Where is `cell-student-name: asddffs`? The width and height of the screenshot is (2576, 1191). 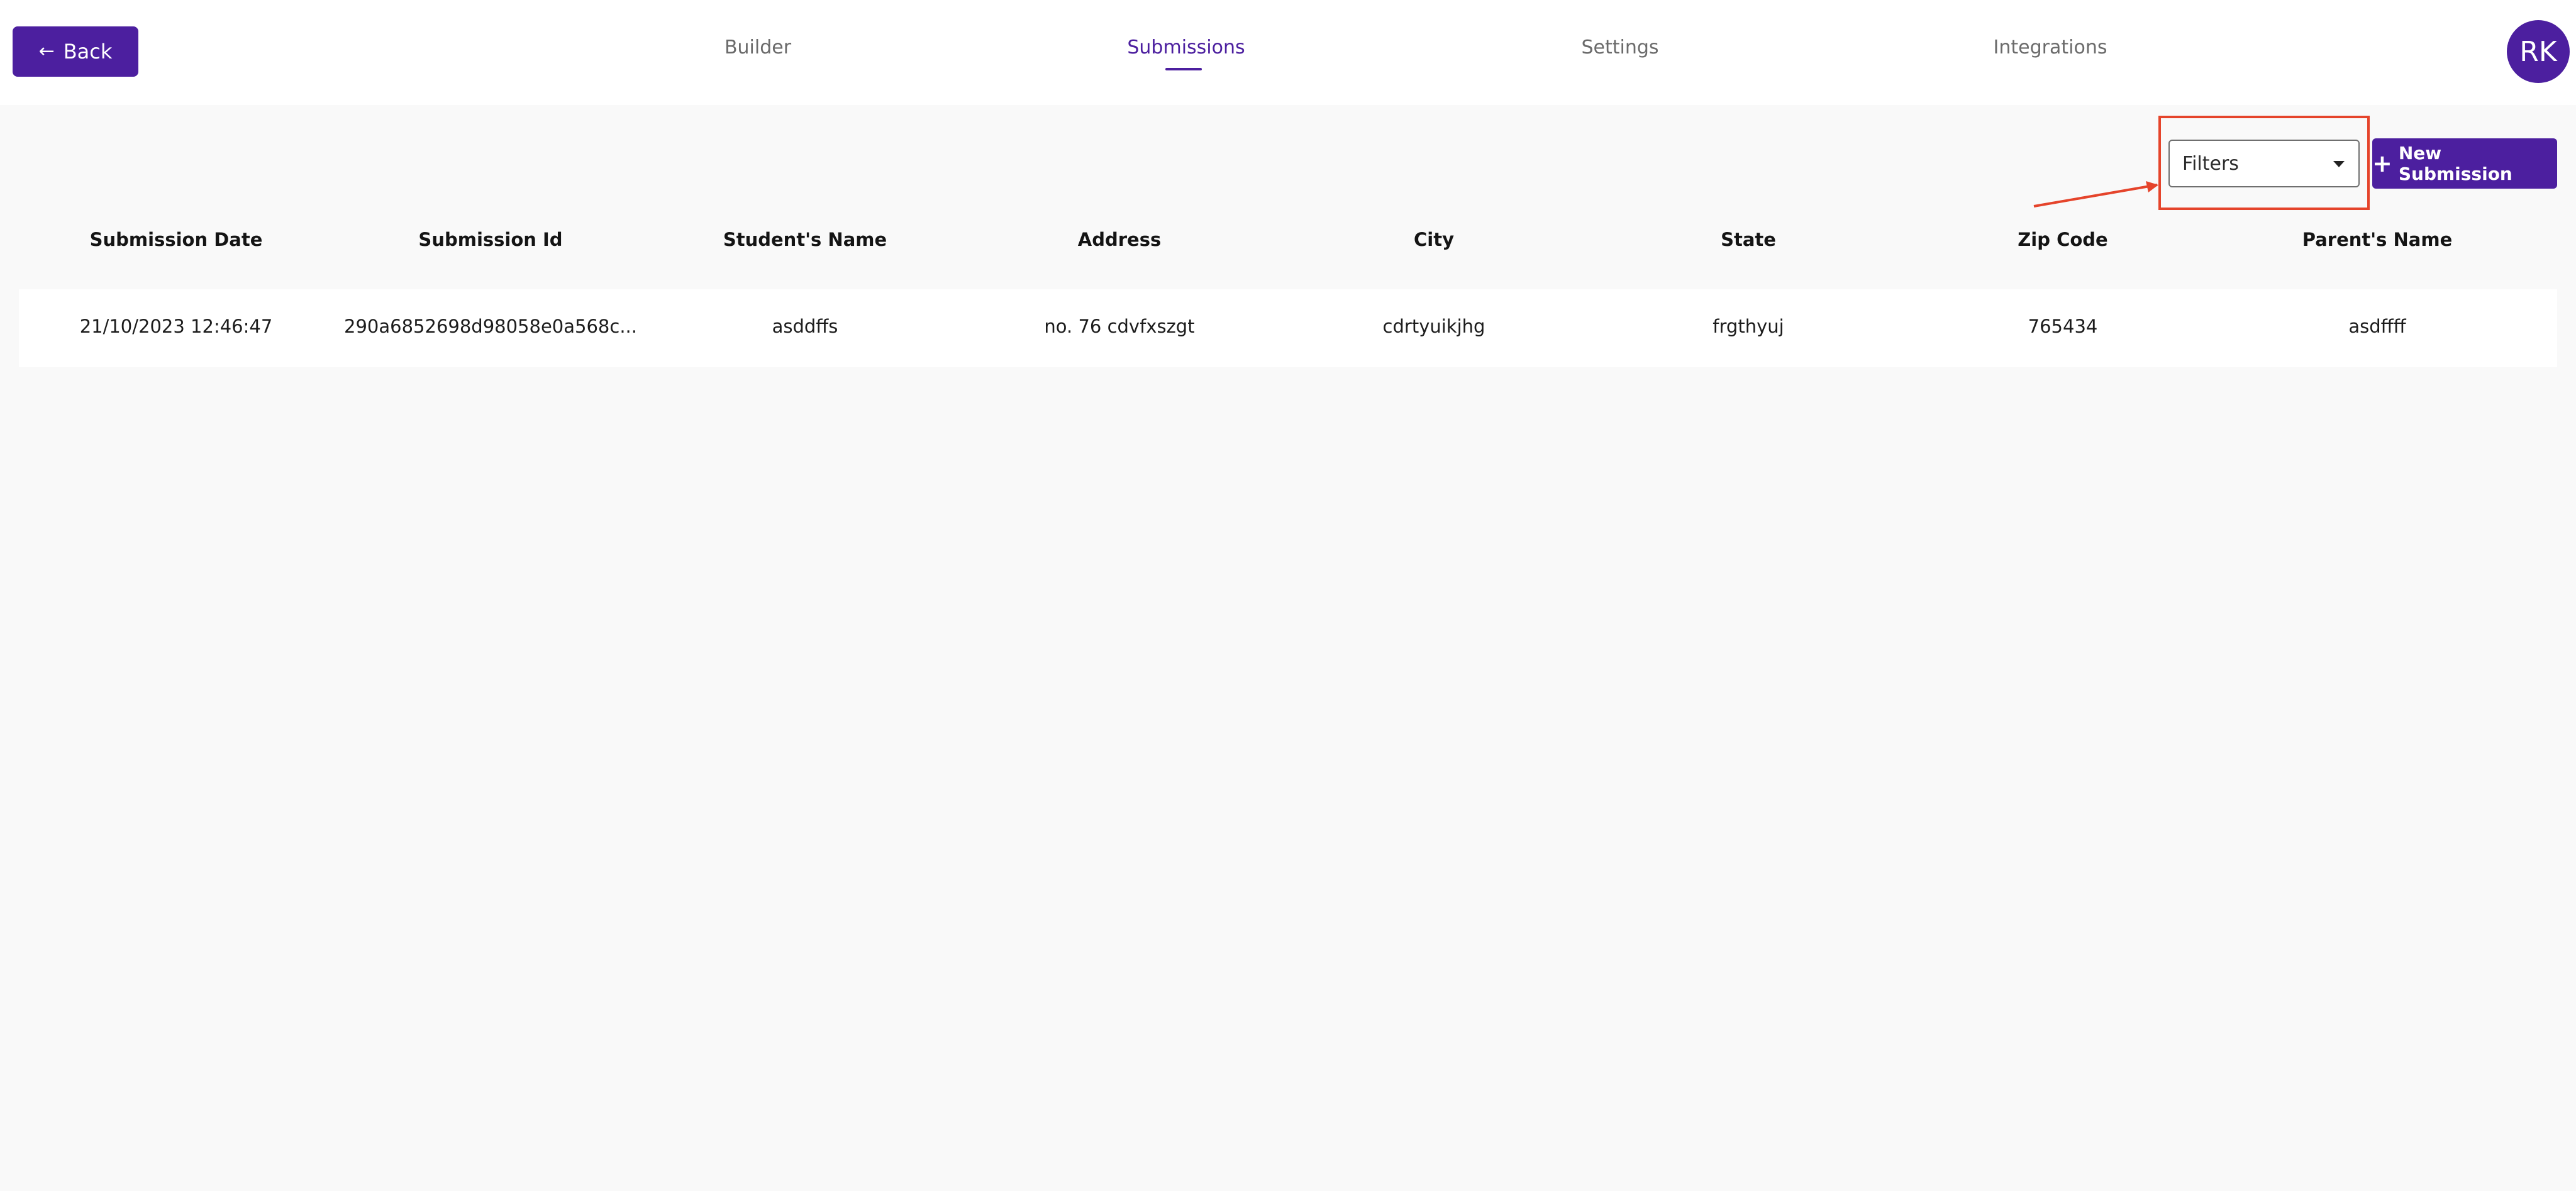 cell-student-name: asddffs is located at coordinates (805, 326).